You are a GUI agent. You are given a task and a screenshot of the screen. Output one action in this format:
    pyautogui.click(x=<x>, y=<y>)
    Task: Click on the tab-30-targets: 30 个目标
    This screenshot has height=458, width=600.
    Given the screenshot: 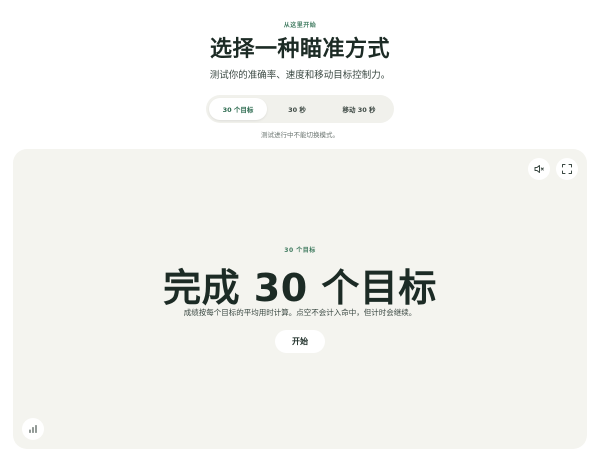 What is the action you would take?
    pyautogui.click(x=238, y=109)
    